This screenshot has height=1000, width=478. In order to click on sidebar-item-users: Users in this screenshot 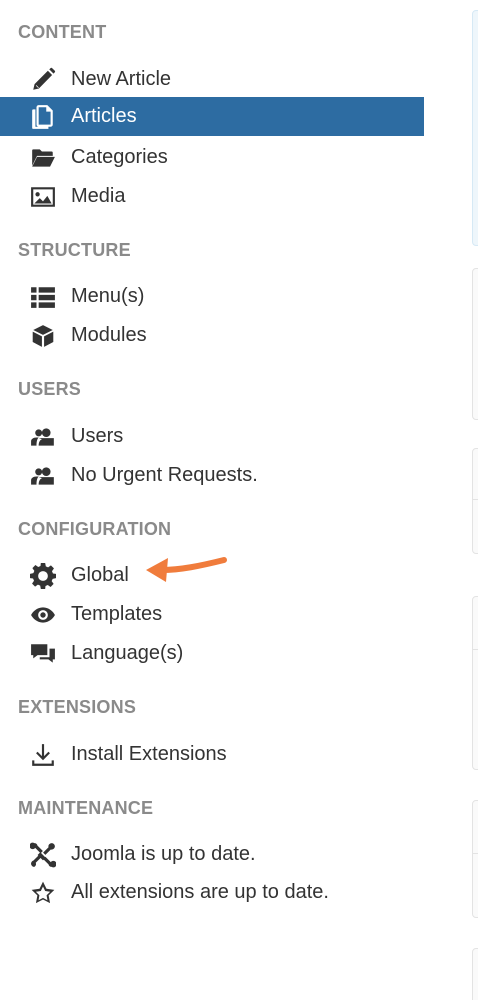, I will do `click(212, 436)`.